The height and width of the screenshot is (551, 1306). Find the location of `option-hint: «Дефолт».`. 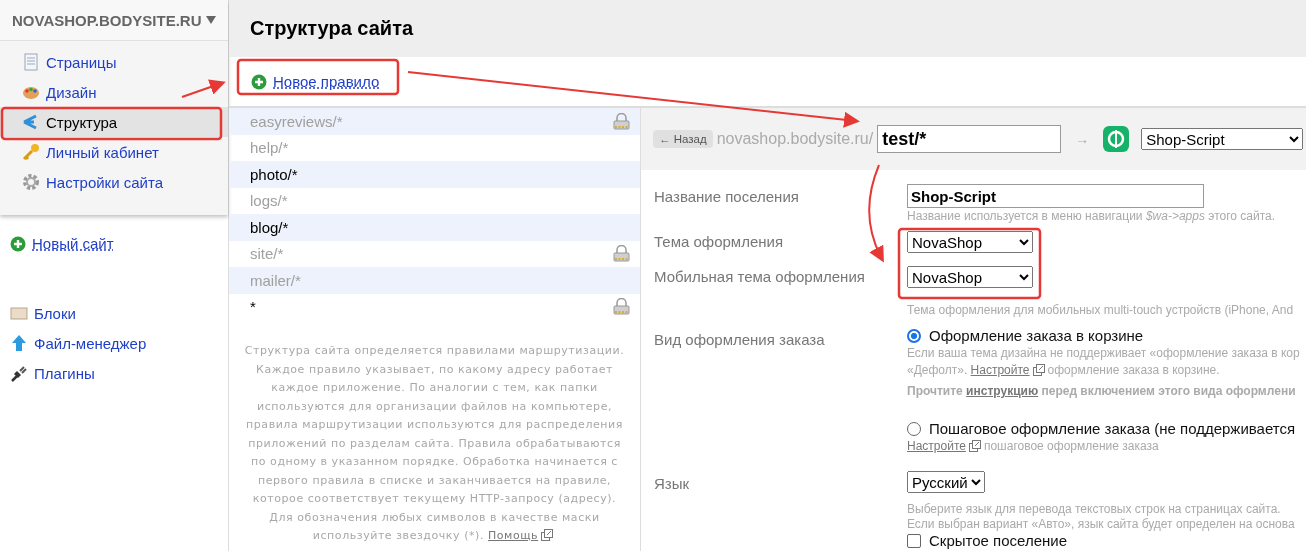

option-hint: «Дефолт». is located at coordinates (937, 370).